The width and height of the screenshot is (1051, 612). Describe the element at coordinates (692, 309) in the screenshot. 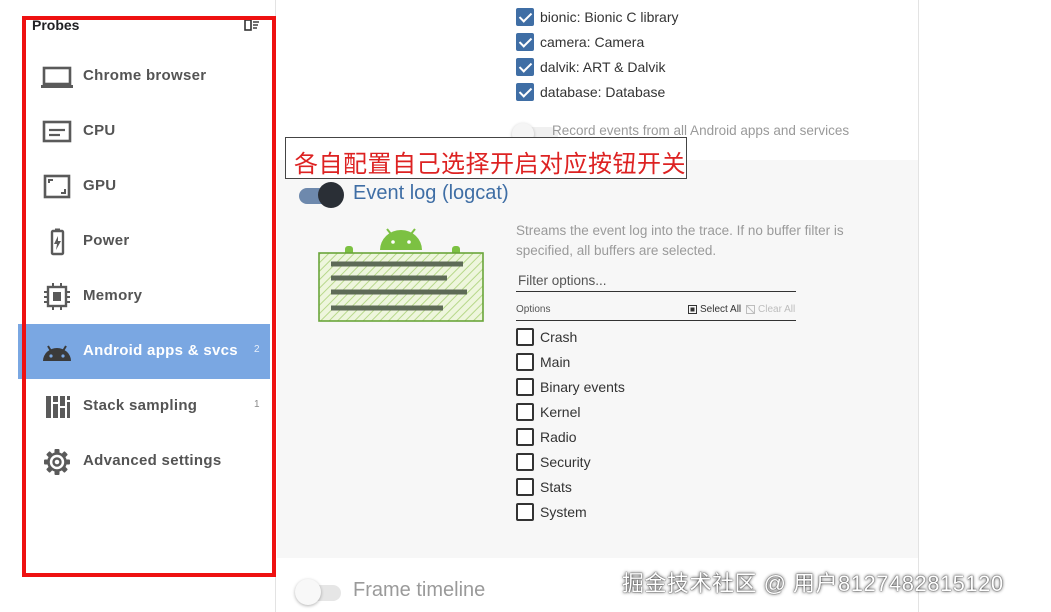

I see `select-all-icon` at that location.